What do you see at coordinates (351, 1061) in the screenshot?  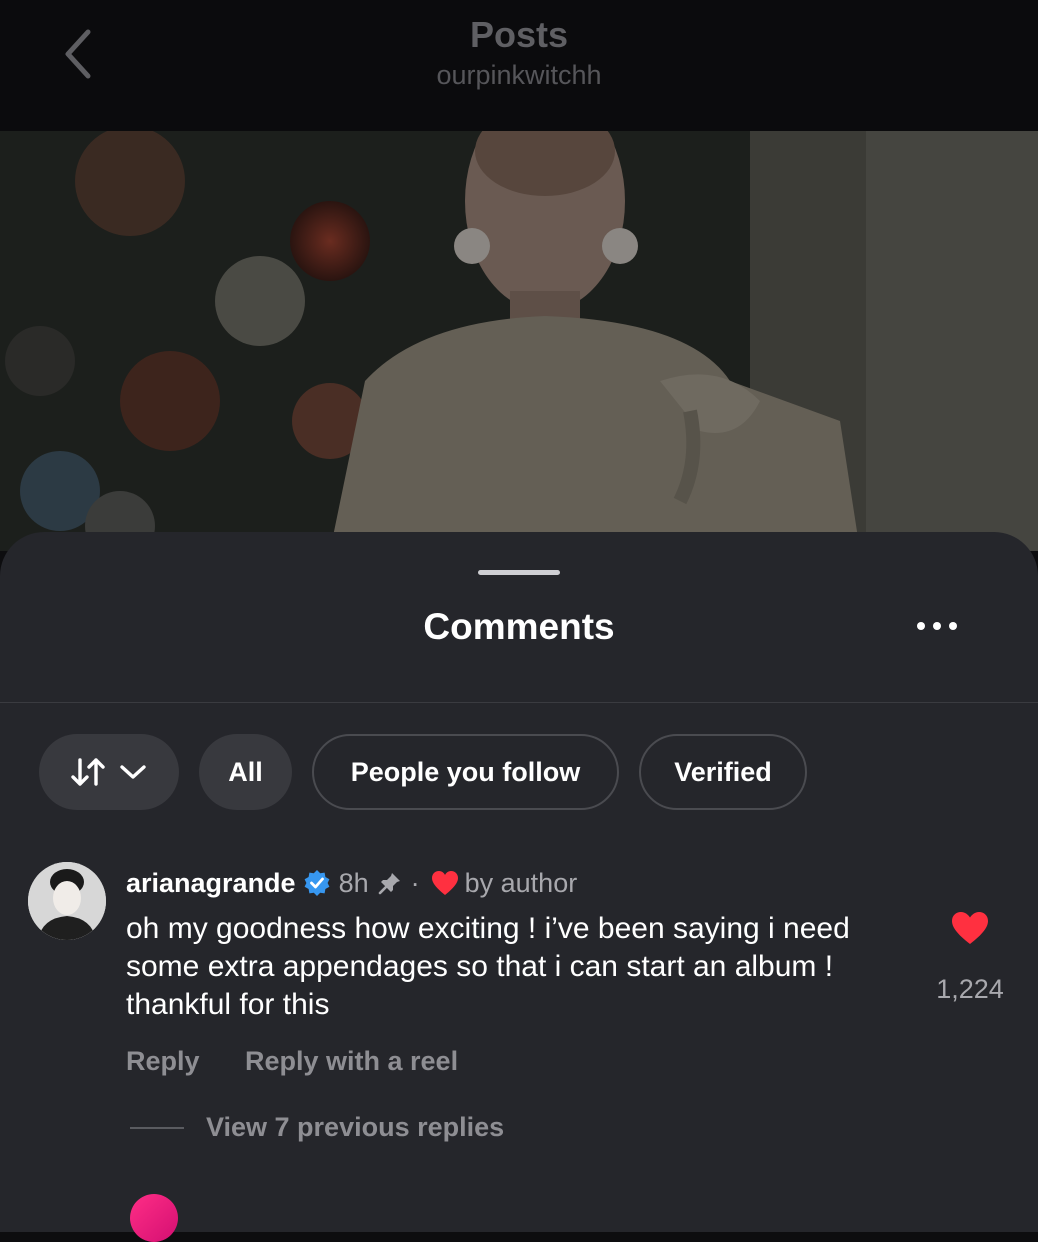 I see `reply-with-reel-button: Reply with a reel` at bounding box center [351, 1061].